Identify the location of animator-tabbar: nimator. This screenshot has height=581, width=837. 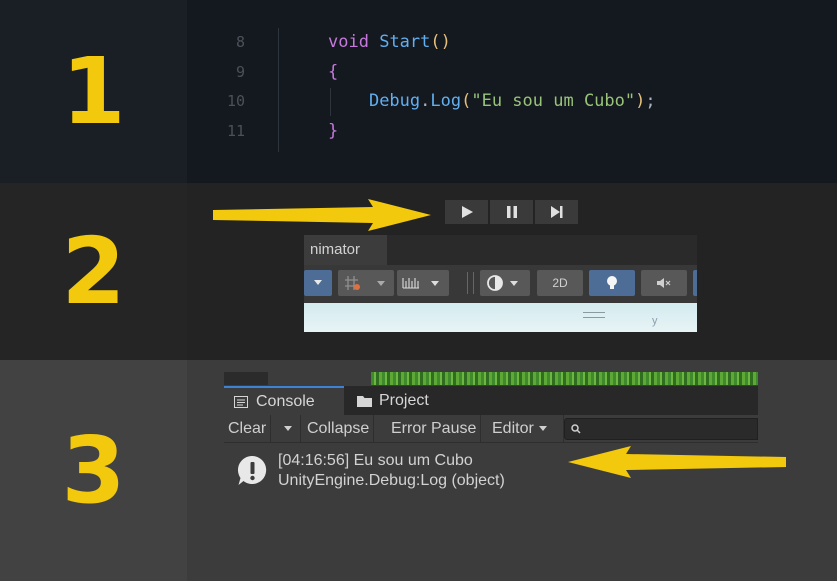
(500, 250).